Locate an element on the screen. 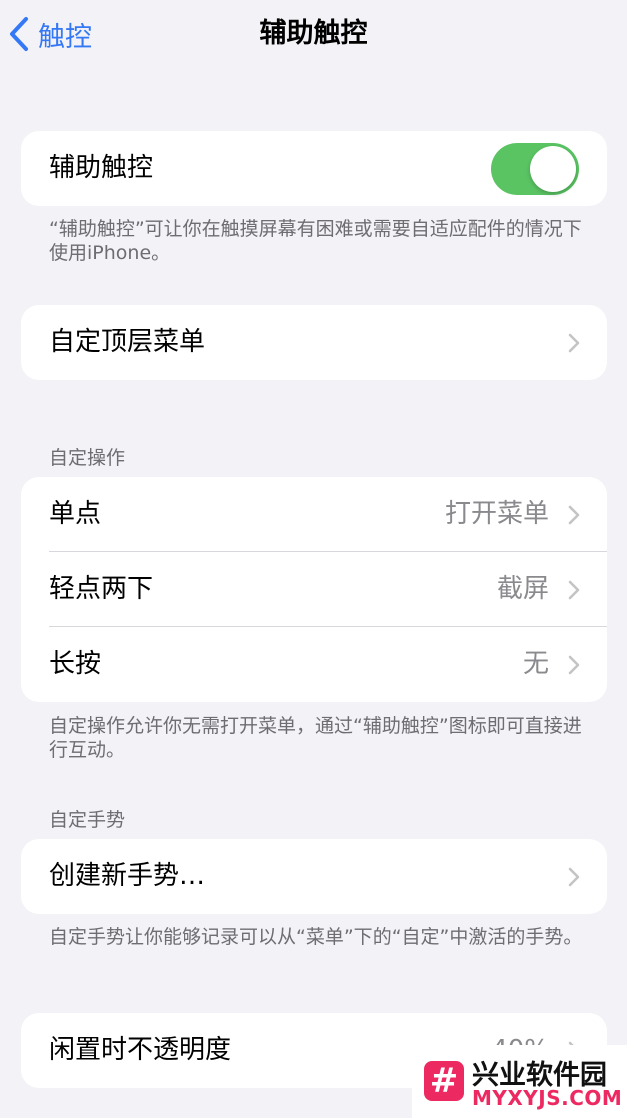  page-title: 辅助触控 is located at coordinates (313, 33).